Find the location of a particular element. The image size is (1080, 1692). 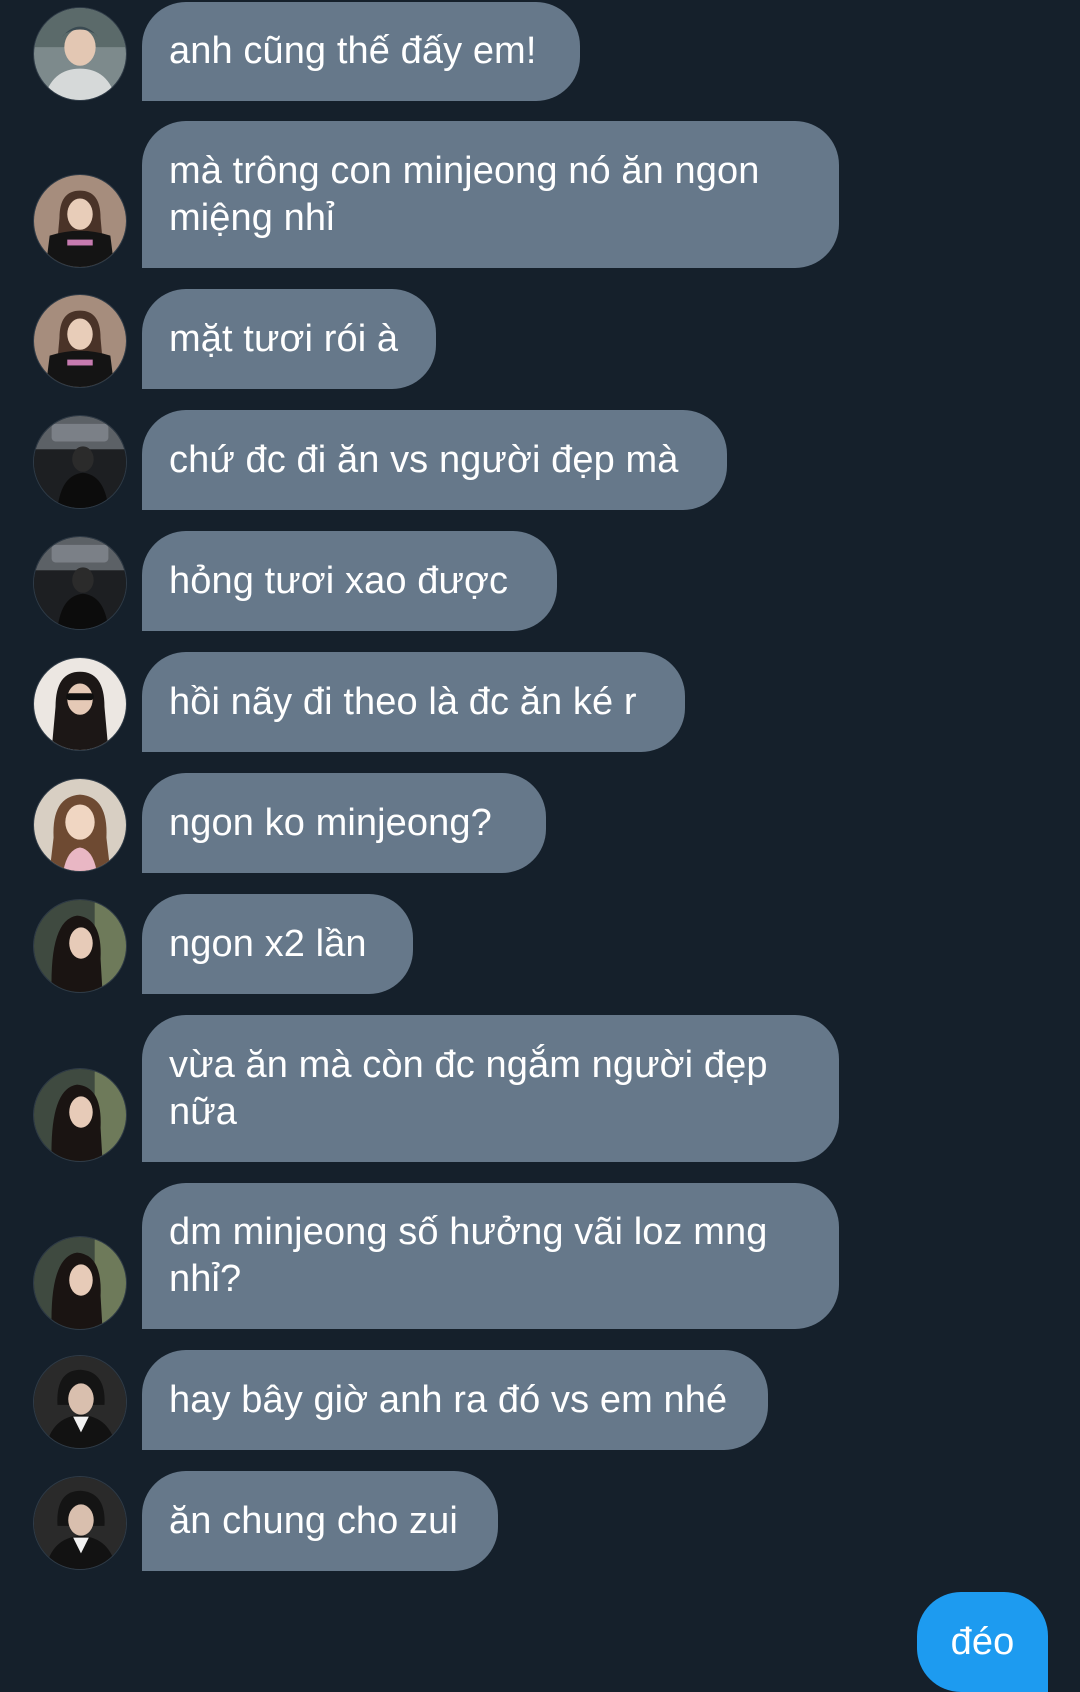

message-bubble: dm minjeong số hưởng vãi loz mng nhỉ? is located at coordinates (490, 1256).